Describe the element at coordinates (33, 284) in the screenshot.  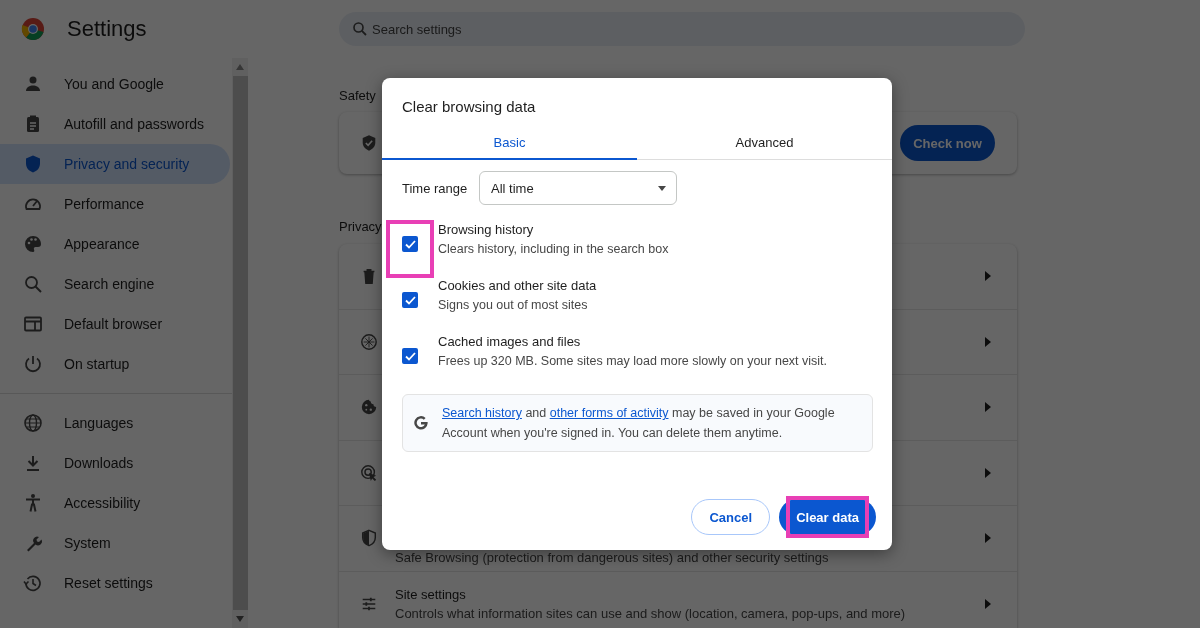
I see `search-icon` at that location.